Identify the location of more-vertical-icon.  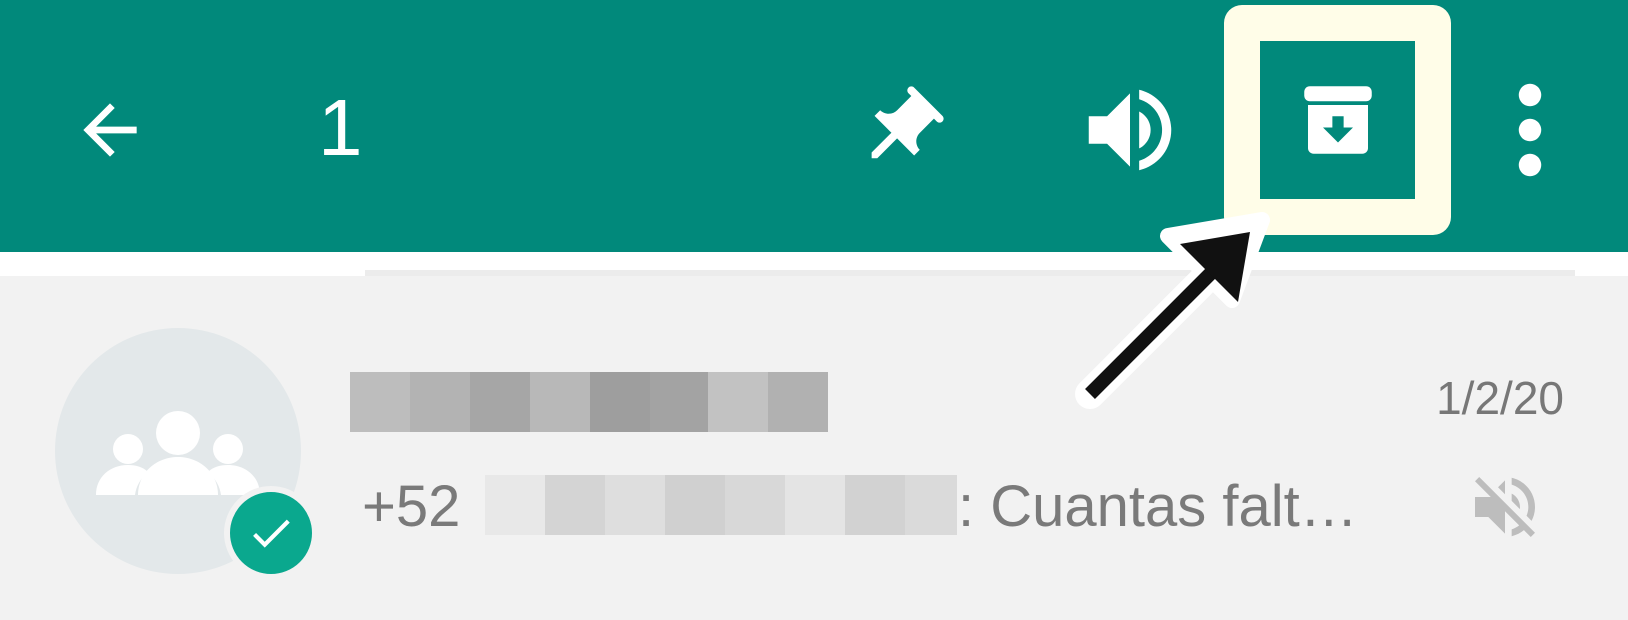
(1530, 130).